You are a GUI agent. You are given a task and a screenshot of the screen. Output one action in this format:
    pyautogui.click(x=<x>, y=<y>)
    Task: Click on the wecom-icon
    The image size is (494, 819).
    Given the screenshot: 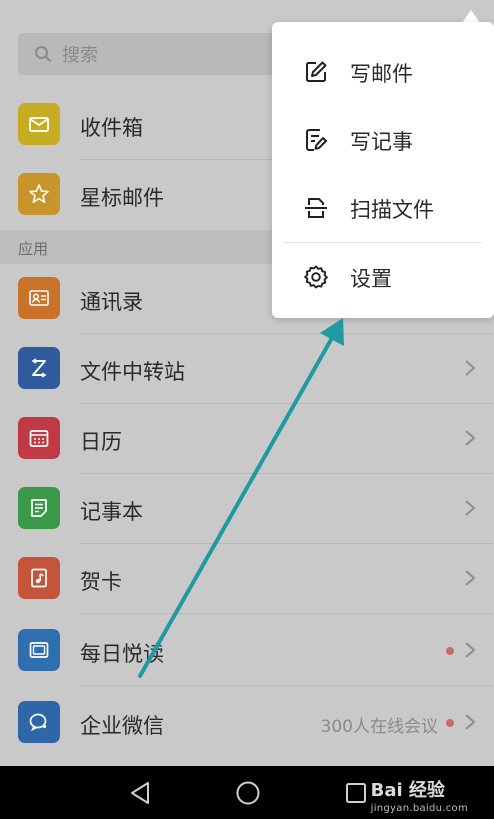 What is the action you would take?
    pyautogui.click(x=39, y=722)
    